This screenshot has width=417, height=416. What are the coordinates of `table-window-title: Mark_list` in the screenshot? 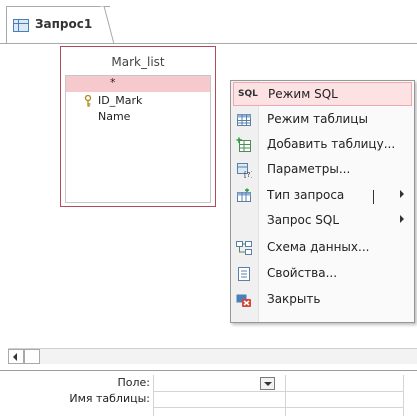 It's located at (138, 62).